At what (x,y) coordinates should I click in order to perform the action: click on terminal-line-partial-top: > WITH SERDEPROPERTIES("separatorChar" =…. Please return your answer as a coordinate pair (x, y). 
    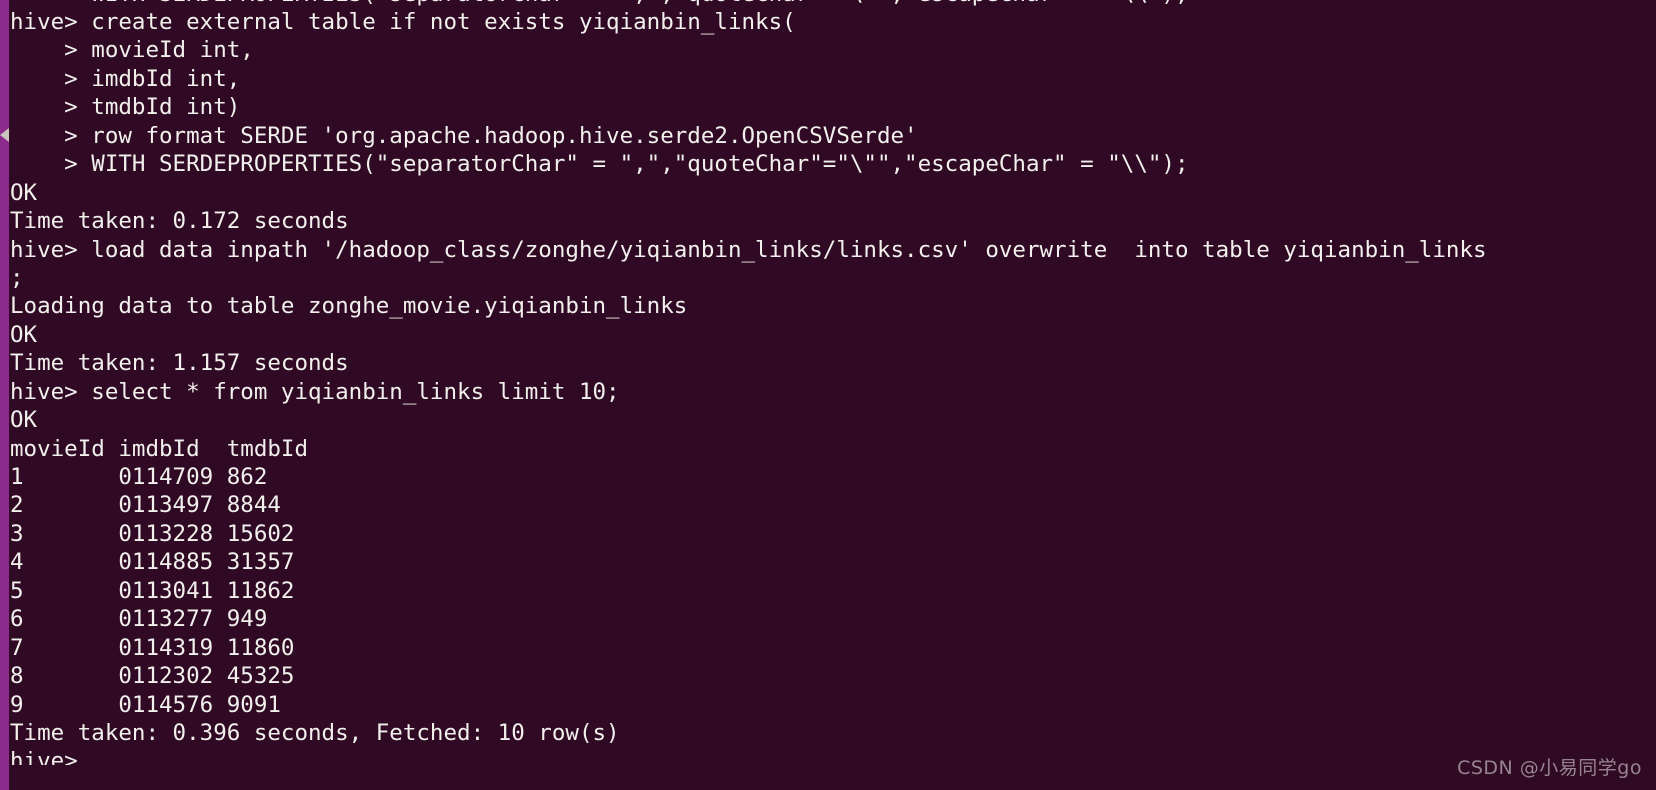
    Looking at the image, I should click on (832, 4).